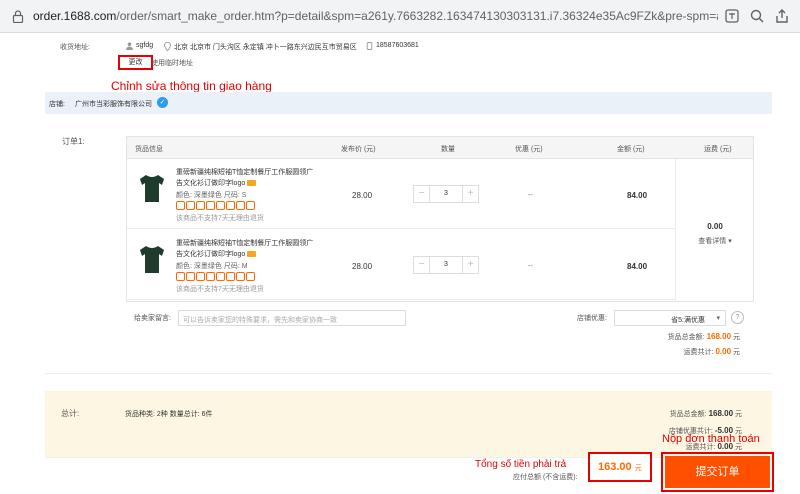 The width and height of the screenshot is (800, 494). I want to click on phone-icon, so click(369, 47).